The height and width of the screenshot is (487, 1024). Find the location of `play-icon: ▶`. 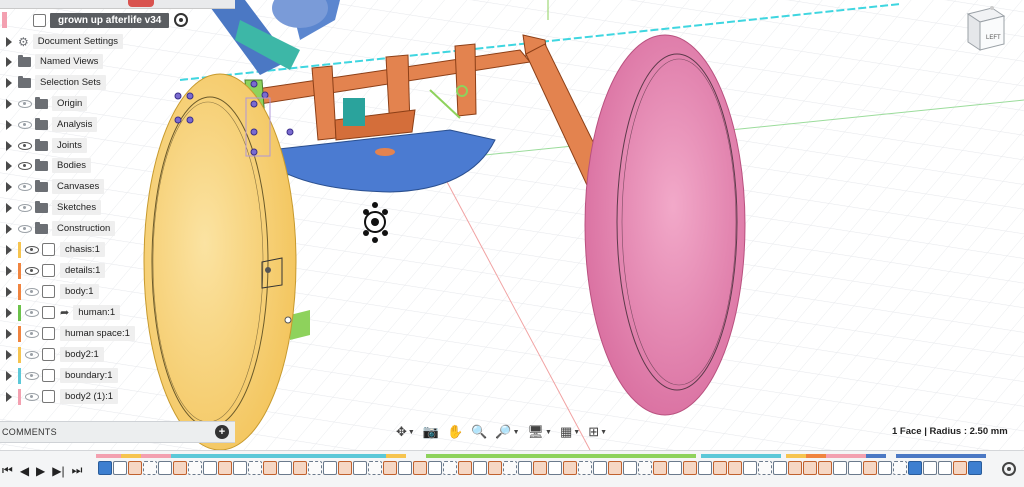

play-icon: ▶ is located at coordinates (40, 471).